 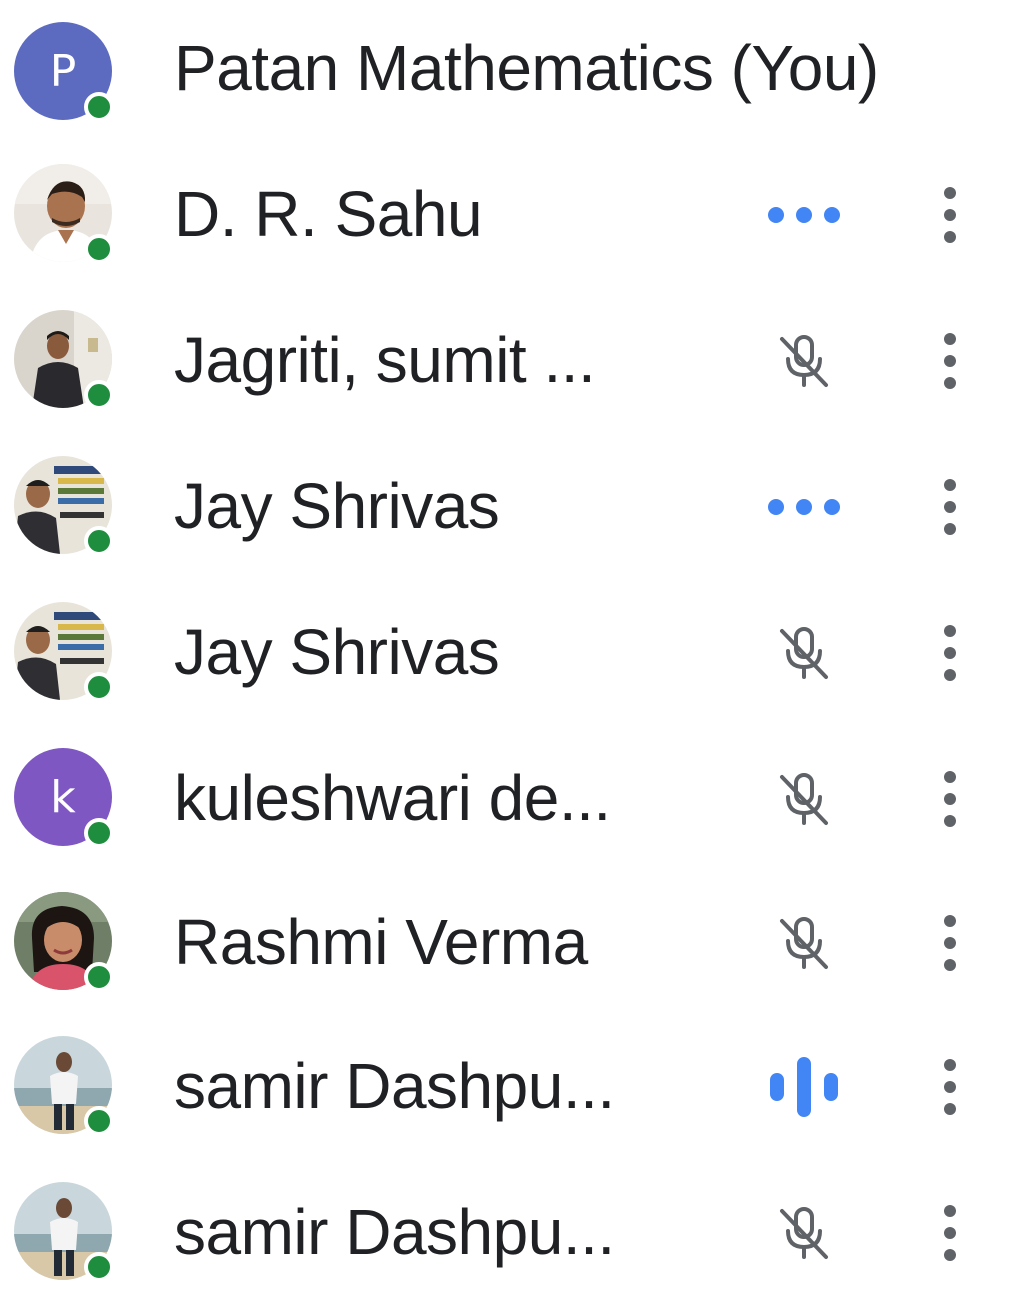 What do you see at coordinates (381, 942) in the screenshot?
I see `participant-name: Rashmi Verma` at bounding box center [381, 942].